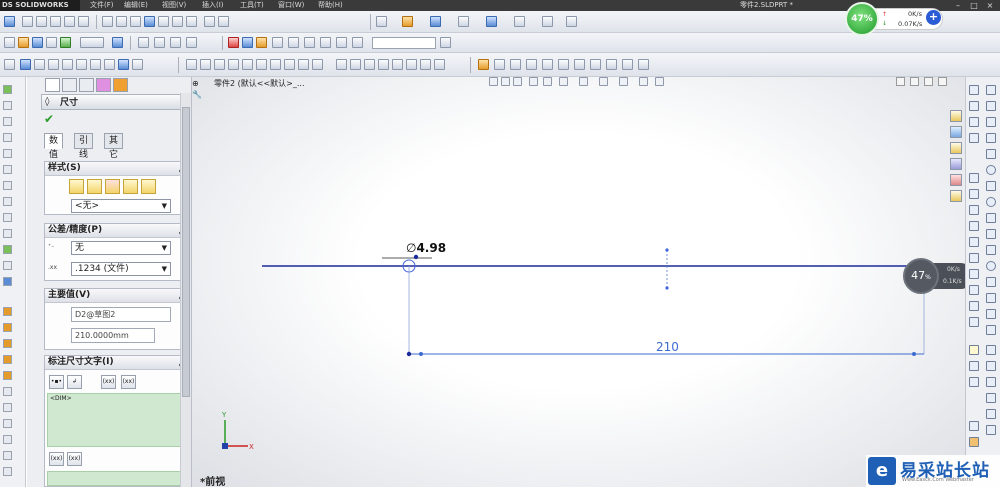 The image size is (1000, 487). Describe the element at coordinates (86, 85) in the screenshot. I see `tab-config-manager` at that location.